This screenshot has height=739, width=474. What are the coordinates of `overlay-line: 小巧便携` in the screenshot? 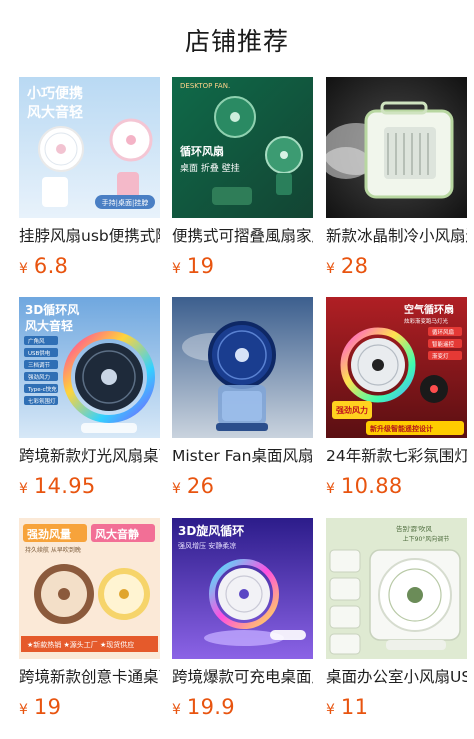 It's located at (55, 93).